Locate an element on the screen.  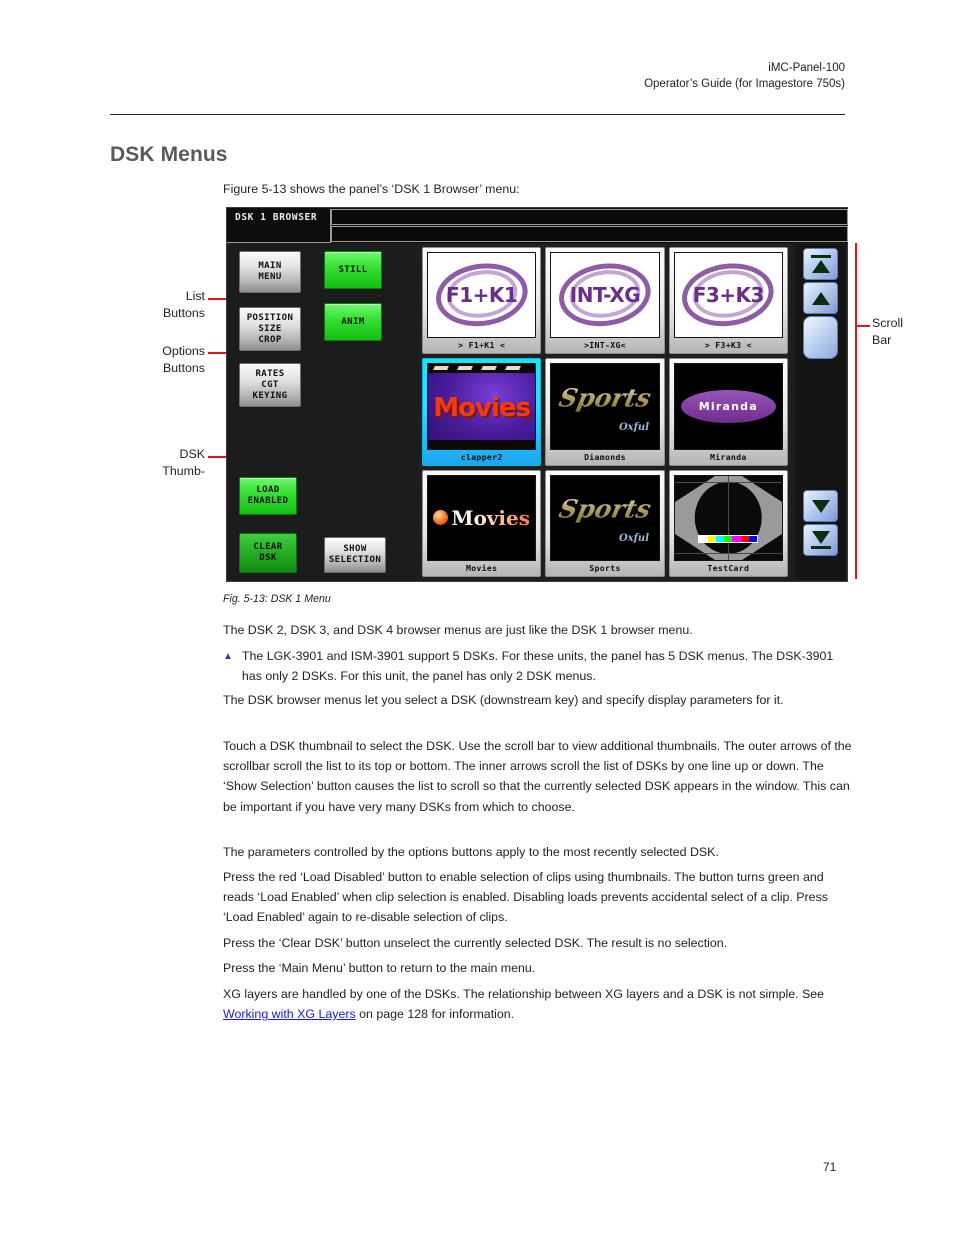
thumbnail-image-miranda: Miranda is located at coordinates (728, 406).